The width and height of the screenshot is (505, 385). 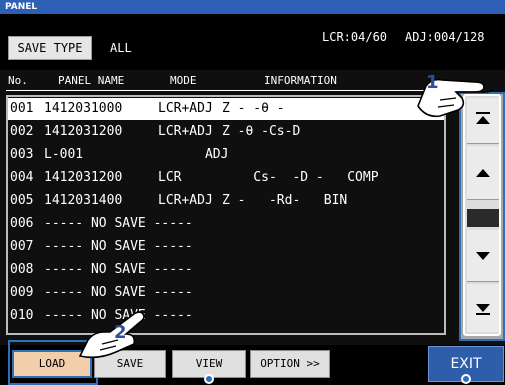 What do you see at coordinates (121, 48) in the screenshot?
I see `save-type-value: ALL` at bounding box center [121, 48].